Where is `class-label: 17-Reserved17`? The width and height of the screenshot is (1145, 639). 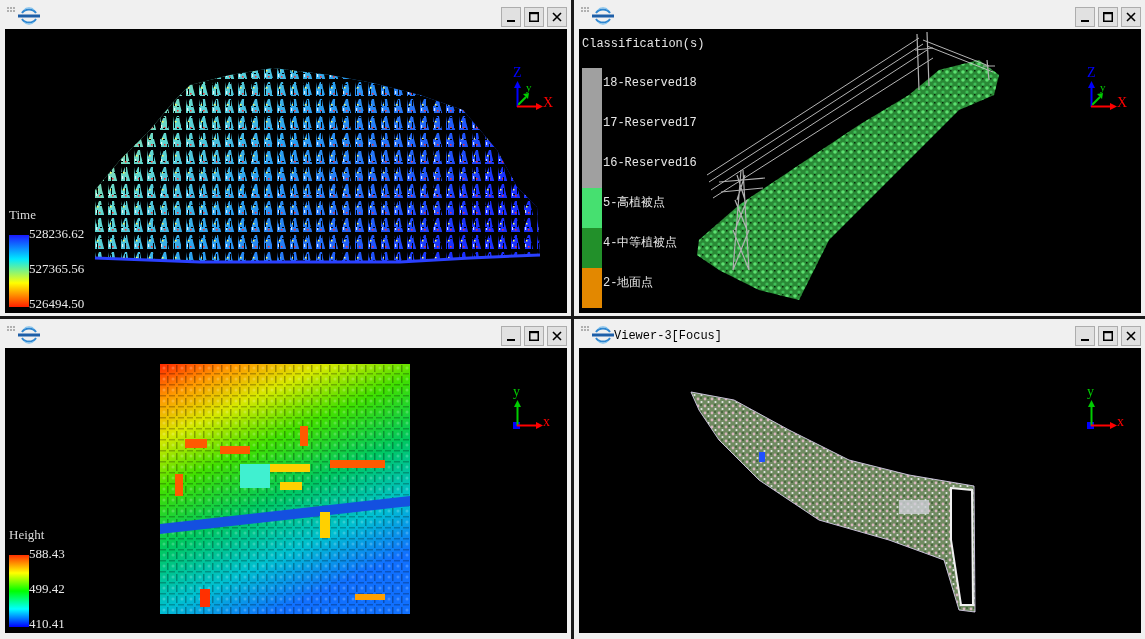
class-label: 17-Reserved17 is located at coordinates (650, 123).